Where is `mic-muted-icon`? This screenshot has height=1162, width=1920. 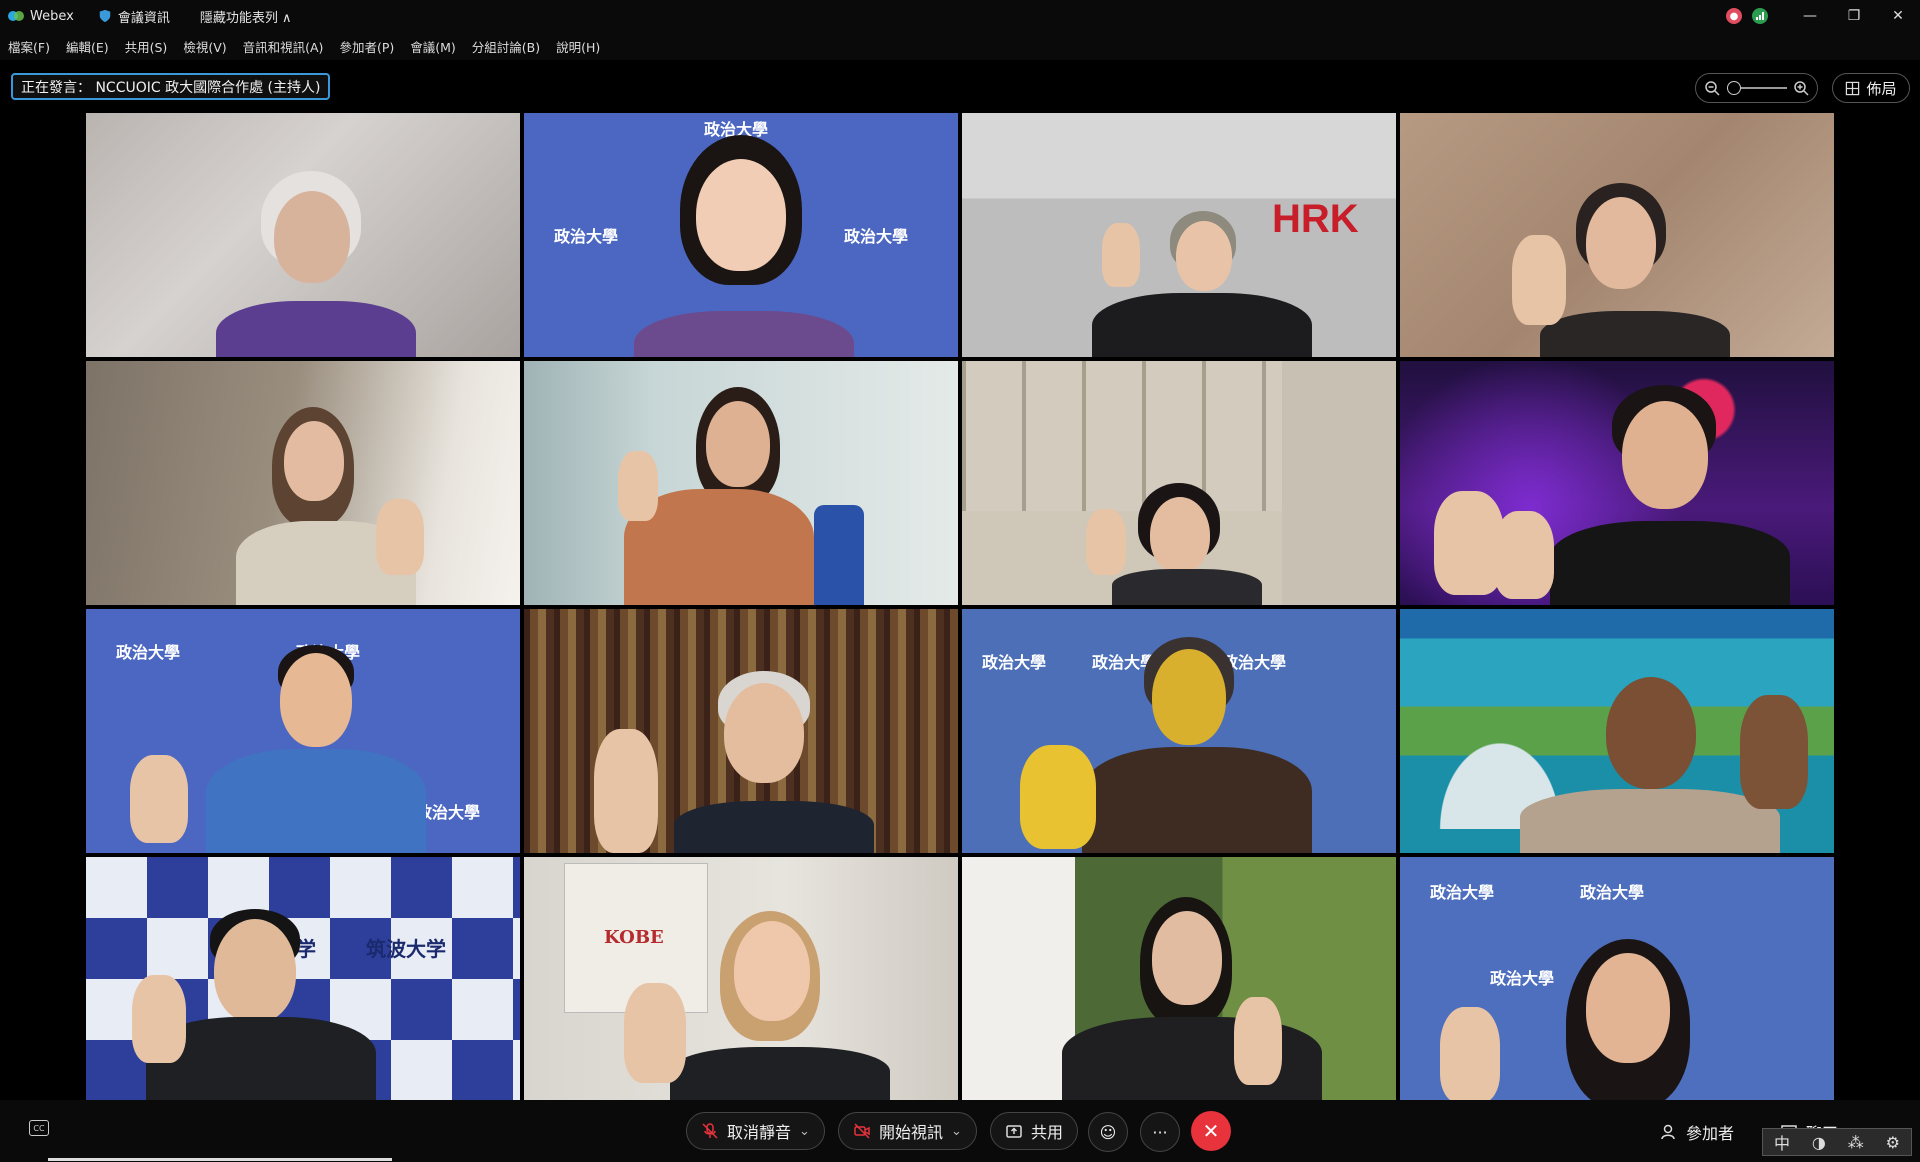
mic-muted-icon is located at coordinates (710, 1131).